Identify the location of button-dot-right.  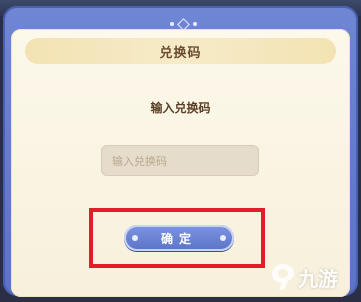
(223, 238).